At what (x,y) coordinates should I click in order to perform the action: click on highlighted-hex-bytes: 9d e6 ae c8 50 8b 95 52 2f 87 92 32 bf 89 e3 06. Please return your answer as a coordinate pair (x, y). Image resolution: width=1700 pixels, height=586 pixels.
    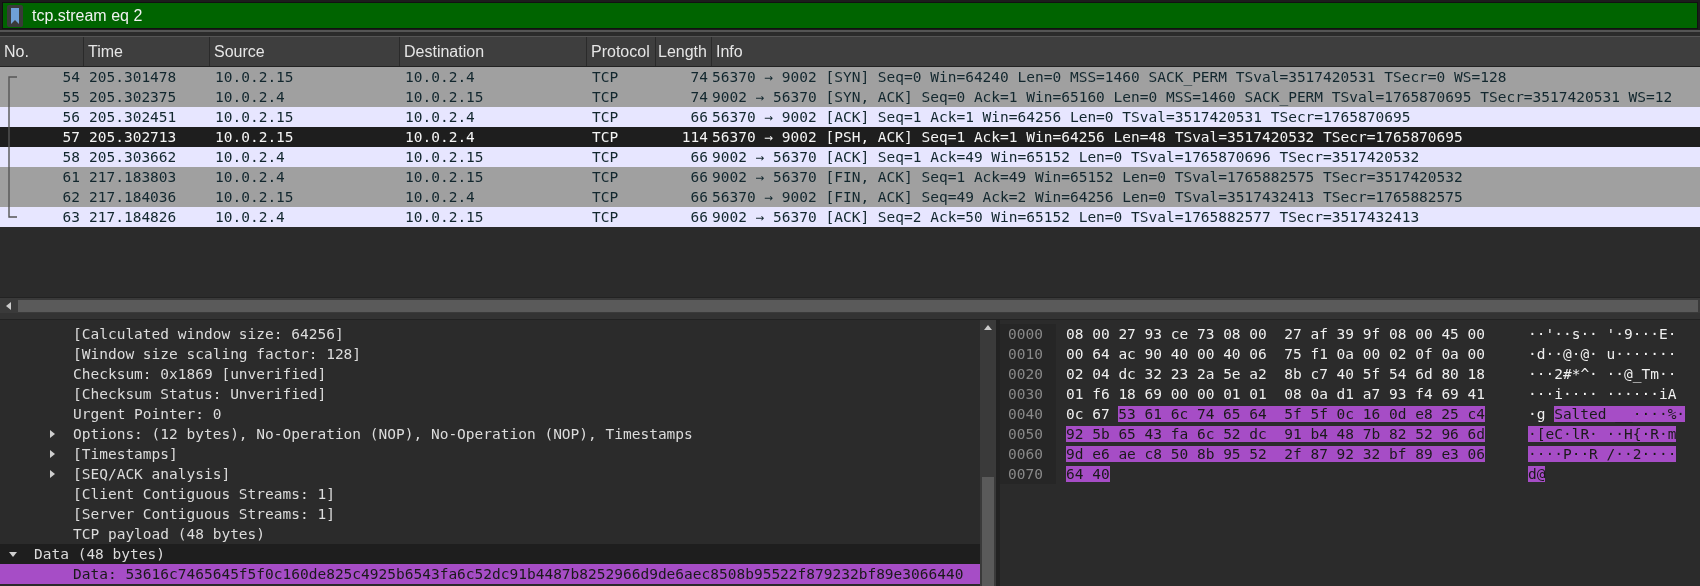
    Looking at the image, I should click on (1276, 454).